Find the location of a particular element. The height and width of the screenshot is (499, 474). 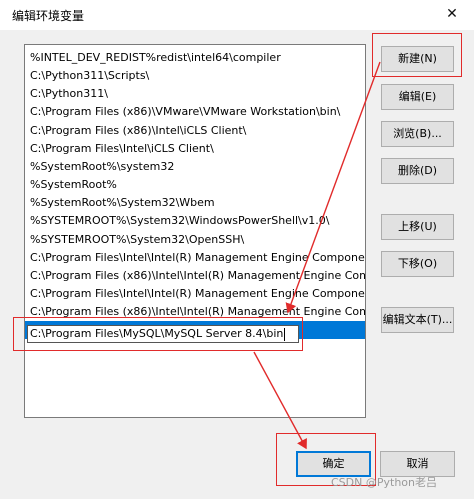

list-item: %SystemRoot% is located at coordinates (195, 185).